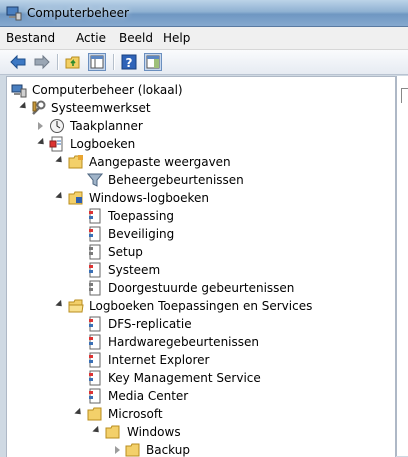  Describe the element at coordinates (30, 38) in the screenshot. I see `menu-bestand: Bestand` at that location.